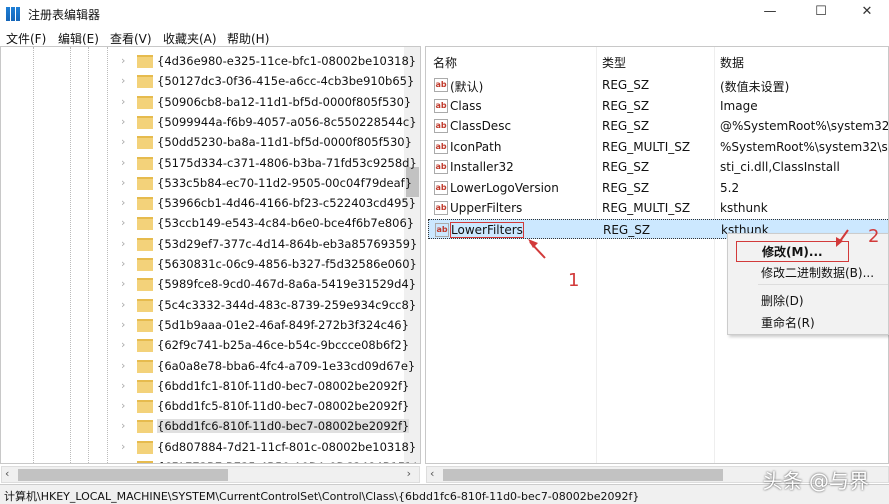 Image resolution: width=889 pixels, height=504 pixels. Describe the element at coordinates (874, 236) in the screenshot. I see `annotation-2: 2` at that location.